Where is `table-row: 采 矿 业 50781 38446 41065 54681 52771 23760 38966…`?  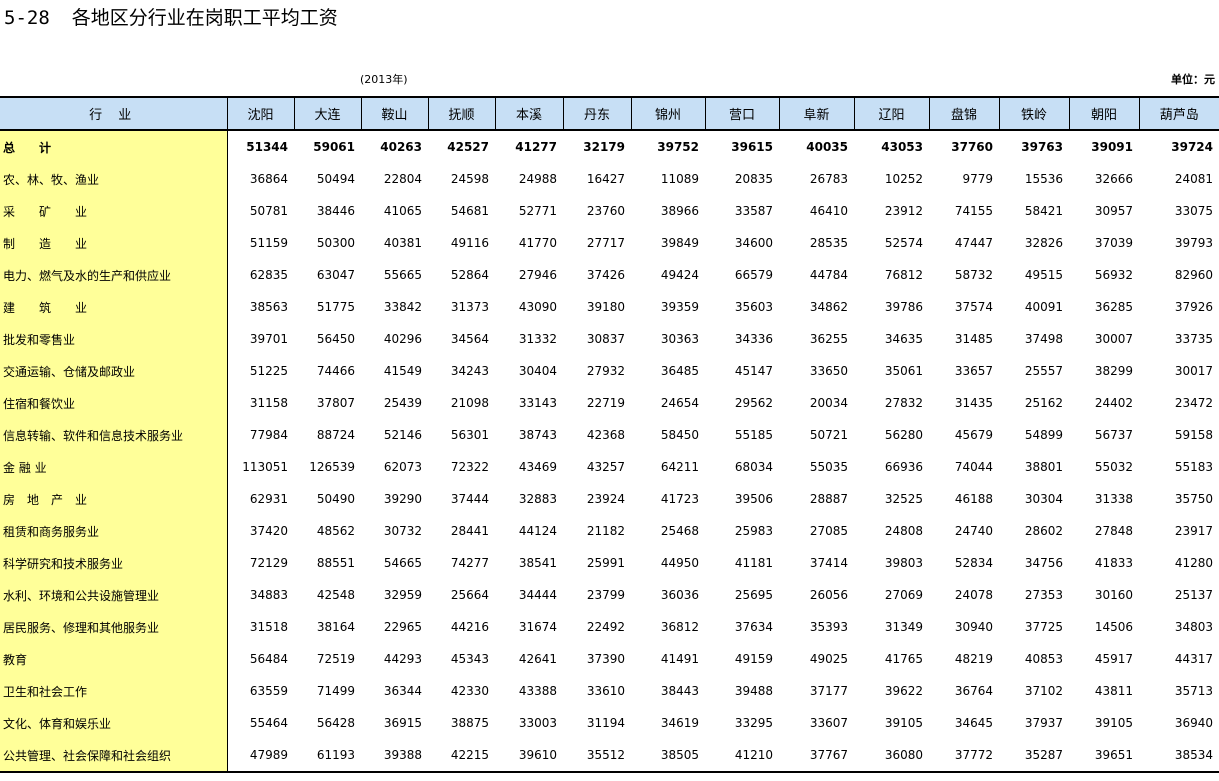
table-row: 采 矿 业 50781 38446 41065 54681 52771 23760 38966… is located at coordinates (609, 211).